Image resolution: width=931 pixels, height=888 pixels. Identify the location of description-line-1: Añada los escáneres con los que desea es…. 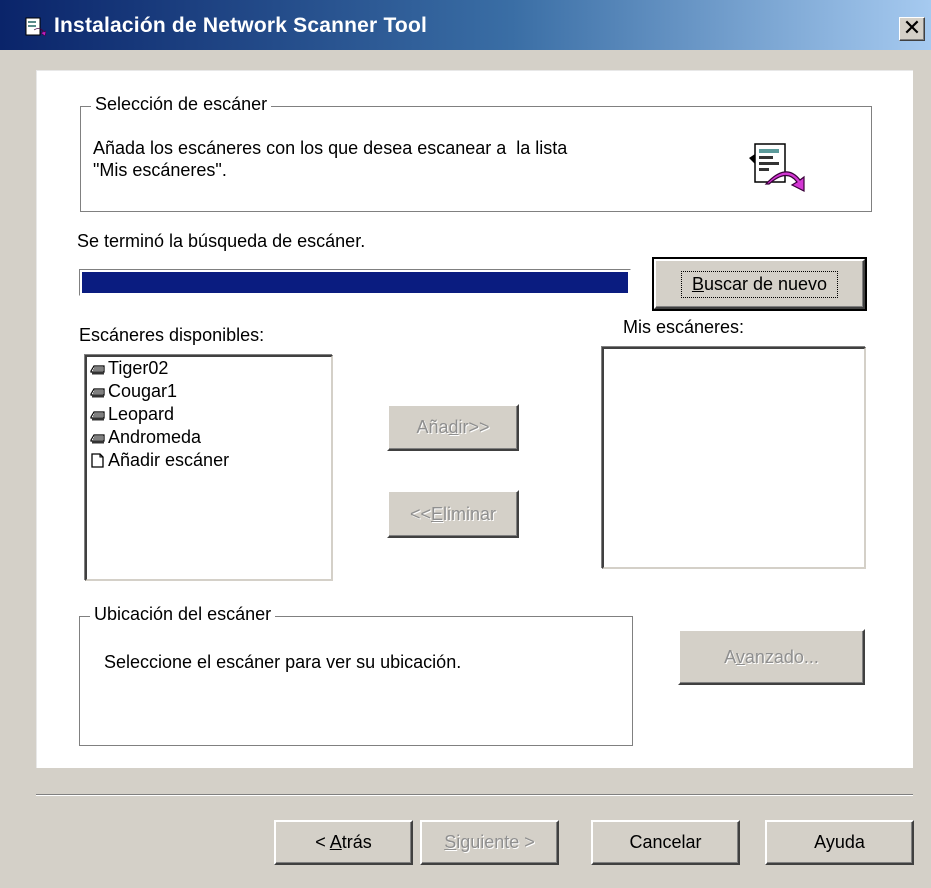
(330, 148).